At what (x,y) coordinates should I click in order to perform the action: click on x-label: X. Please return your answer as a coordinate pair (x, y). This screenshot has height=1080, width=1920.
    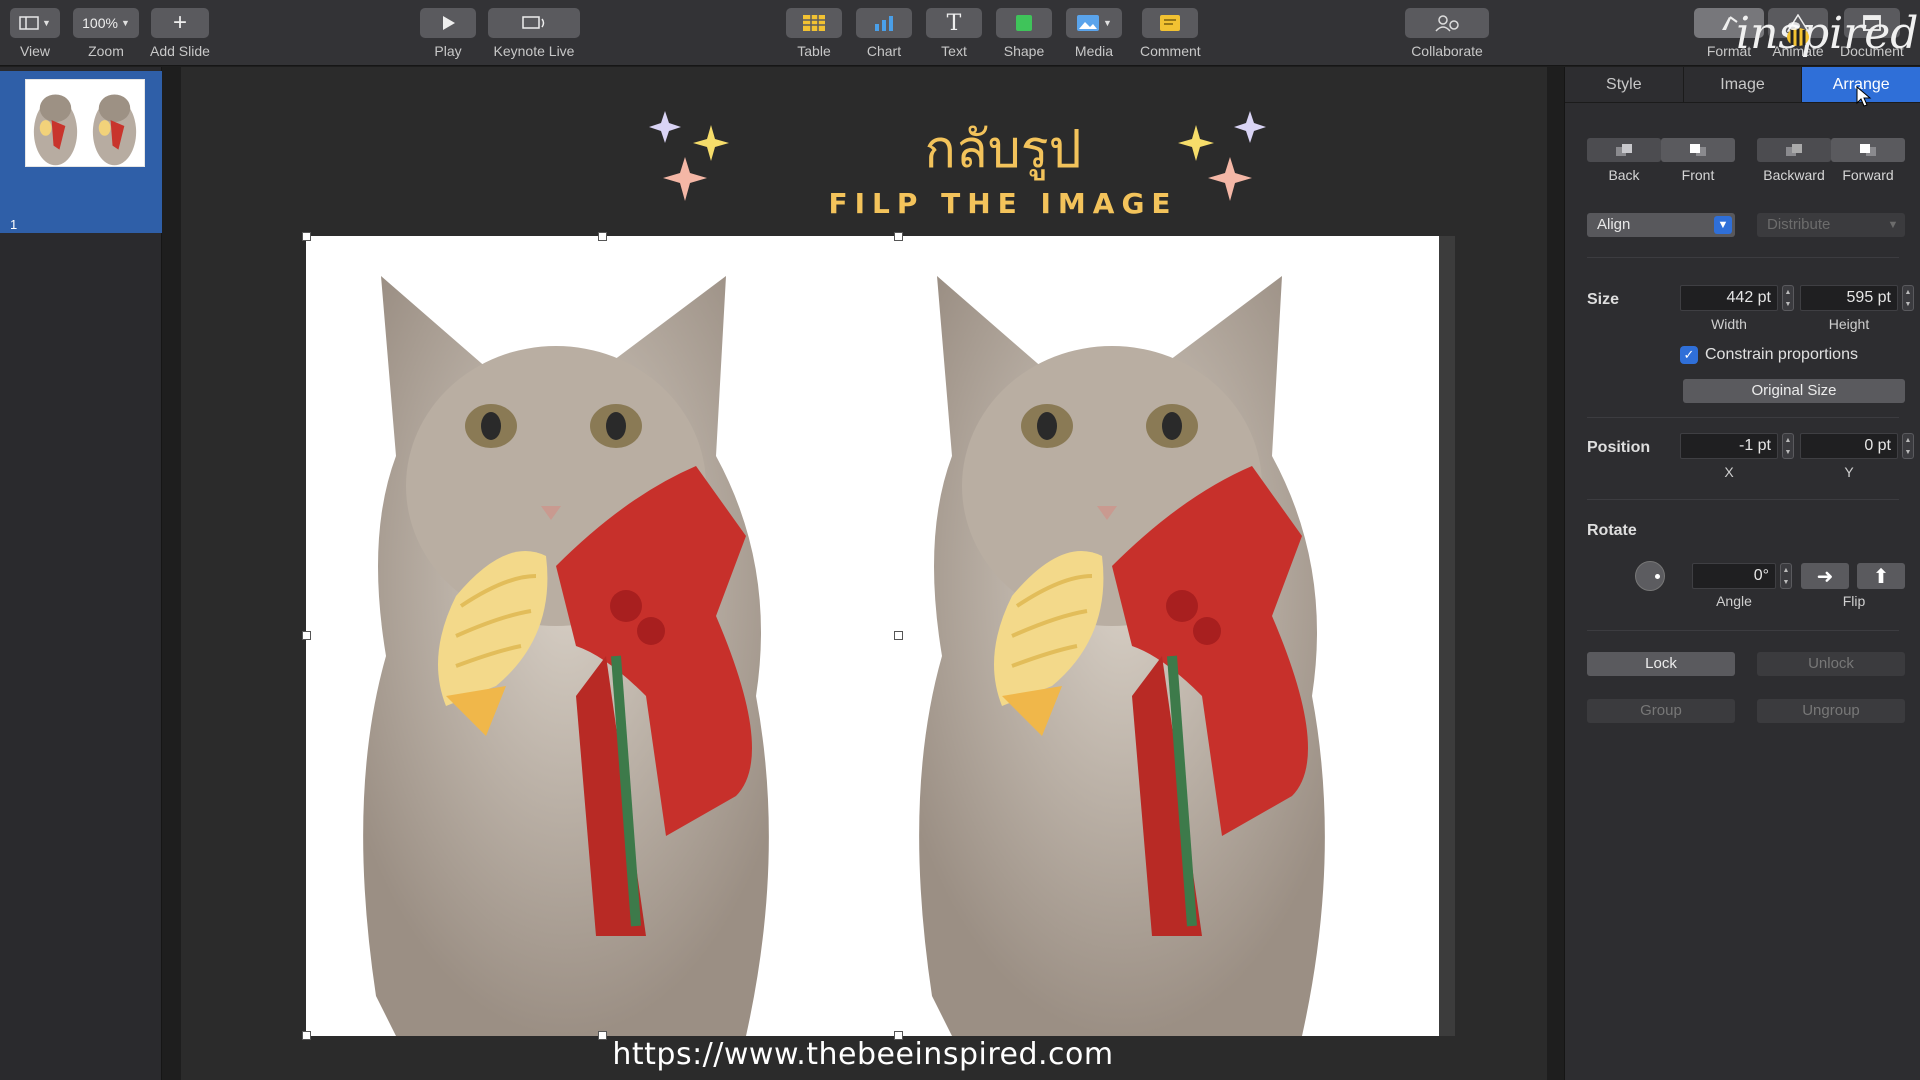
    Looking at the image, I should click on (1729, 472).